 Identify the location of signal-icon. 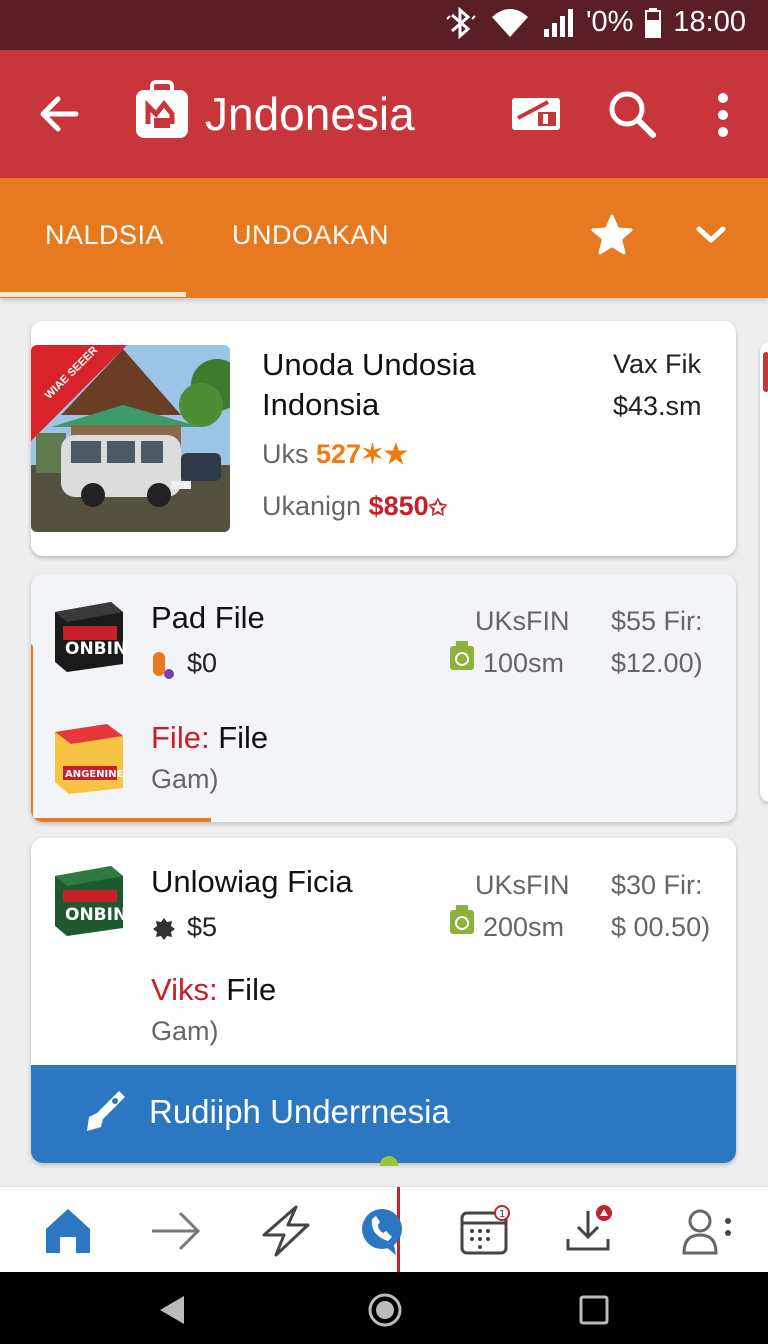
(558, 22).